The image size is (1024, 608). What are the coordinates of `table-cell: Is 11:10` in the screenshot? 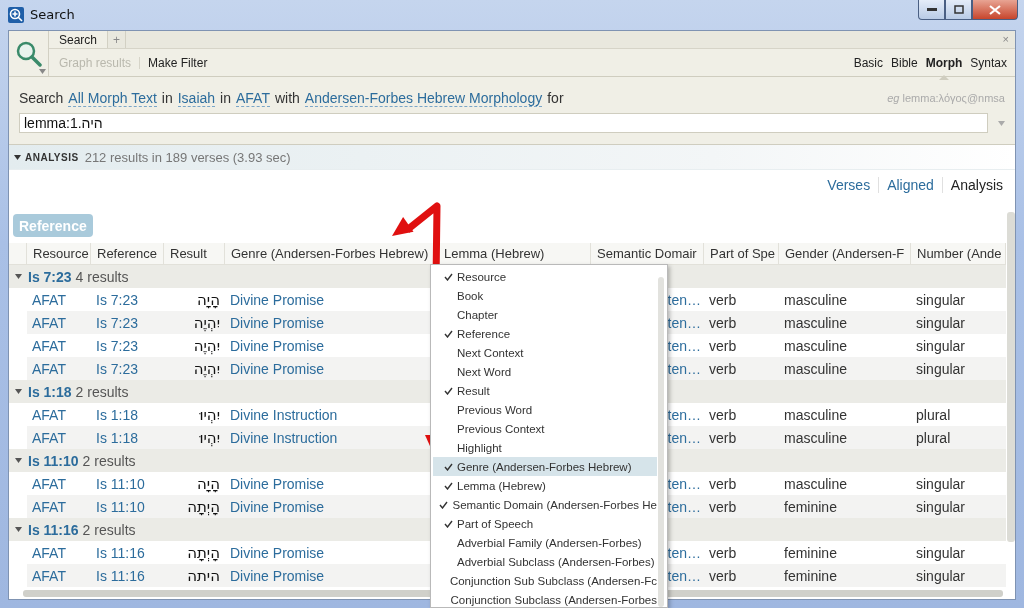 It's located at (127, 506).